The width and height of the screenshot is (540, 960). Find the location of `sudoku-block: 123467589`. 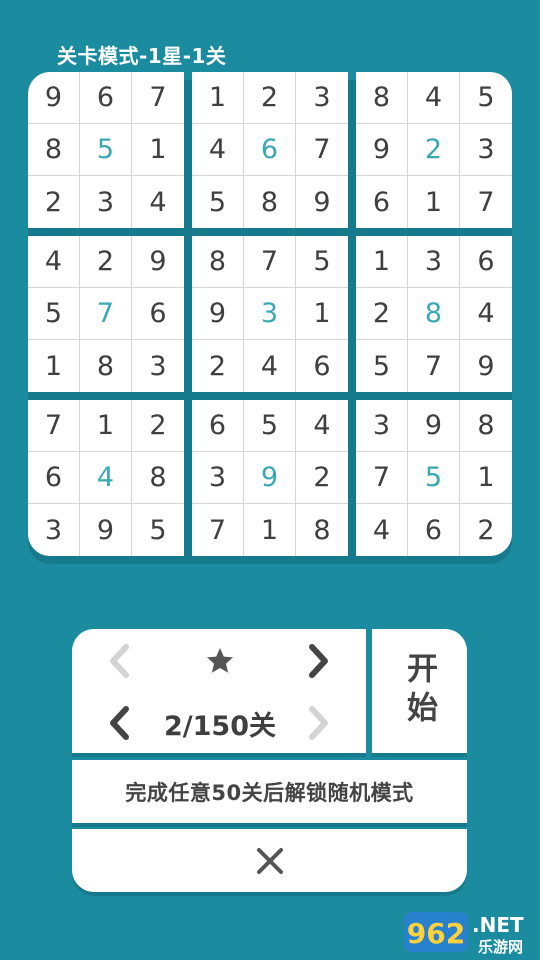

sudoku-block: 123467589 is located at coordinates (270, 150).